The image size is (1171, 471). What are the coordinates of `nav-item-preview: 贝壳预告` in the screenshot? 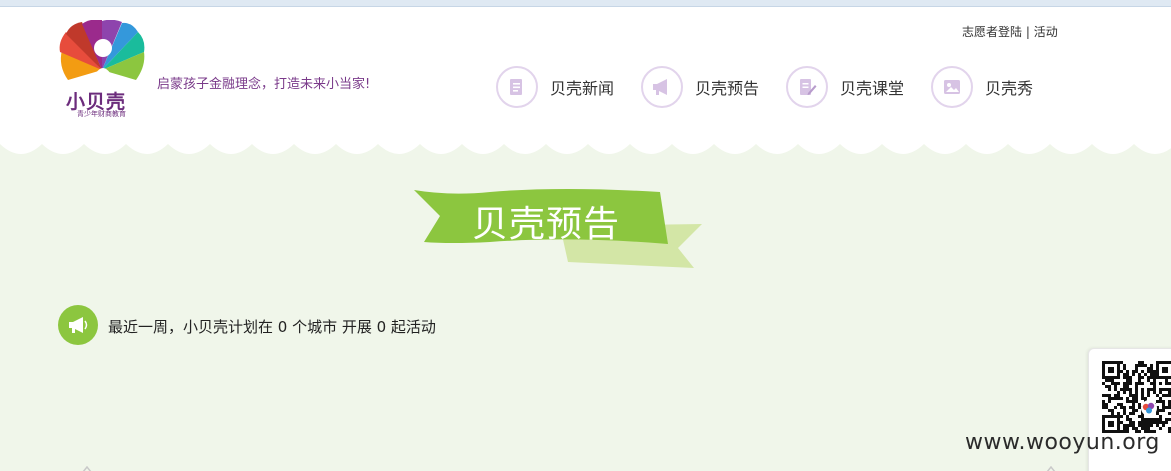 It's located at (700, 87).